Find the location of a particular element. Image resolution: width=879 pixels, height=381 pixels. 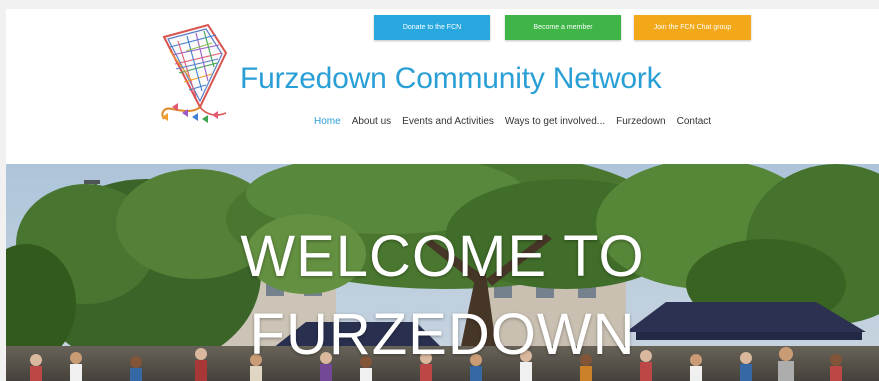

nav-furzedown: Furzedown is located at coordinates (640, 122).